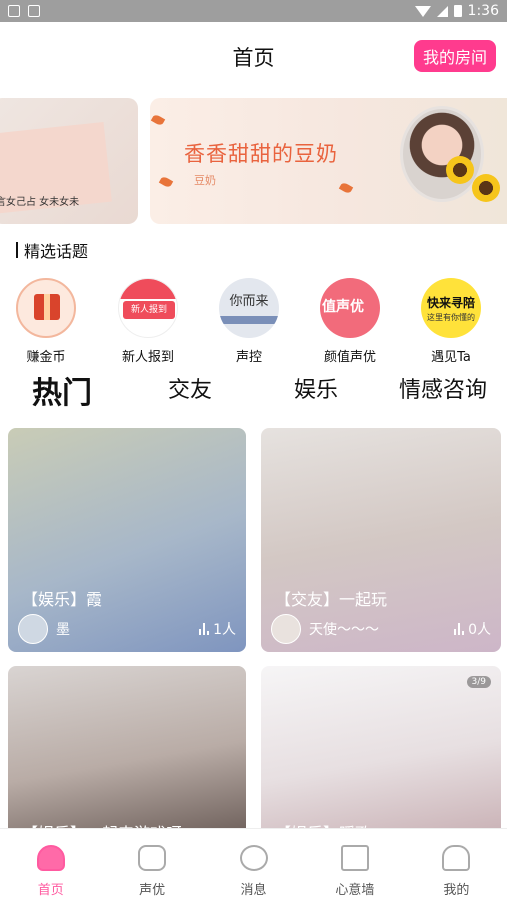  What do you see at coordinates (56, 251) in the screenshot?
I see `section-title-text: 精选话题` at bounding box center [56, 251].